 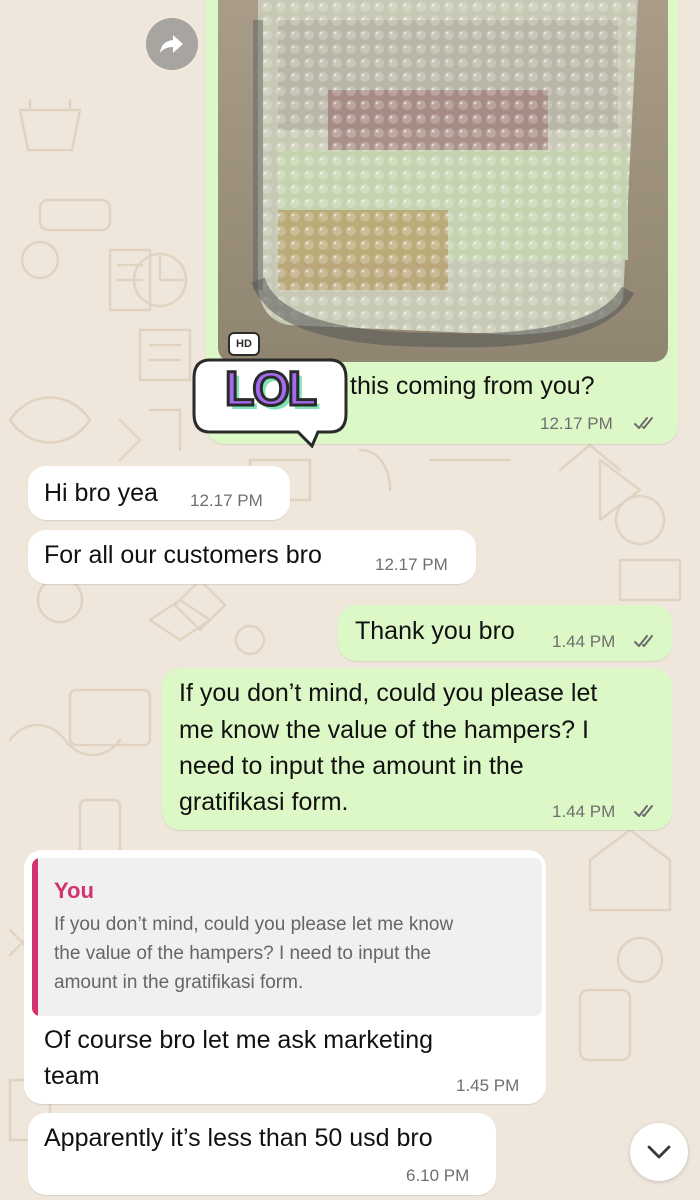 What do you see at coordinates (435, 631) in the screenshot?
I see `message-text: Thank you bro` at bounding box center [435, 631].